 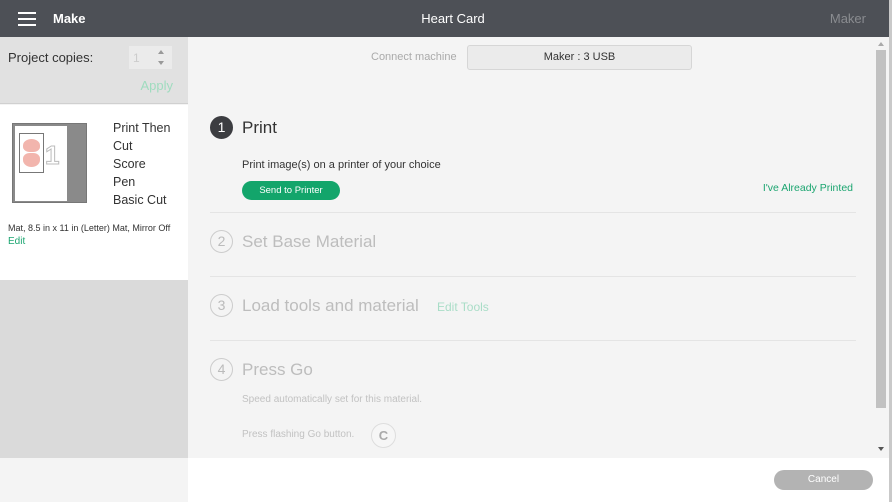 I want to click on mat-paper: 1, so click(x=41, y=163).